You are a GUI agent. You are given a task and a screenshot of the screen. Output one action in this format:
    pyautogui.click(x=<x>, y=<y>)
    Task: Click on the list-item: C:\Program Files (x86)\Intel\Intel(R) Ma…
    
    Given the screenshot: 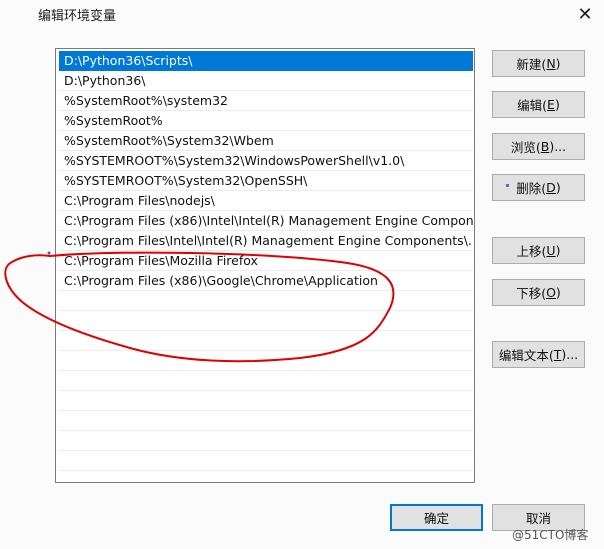 What is the action you would take?
    pyautogui.click(x=266, y=221)
    